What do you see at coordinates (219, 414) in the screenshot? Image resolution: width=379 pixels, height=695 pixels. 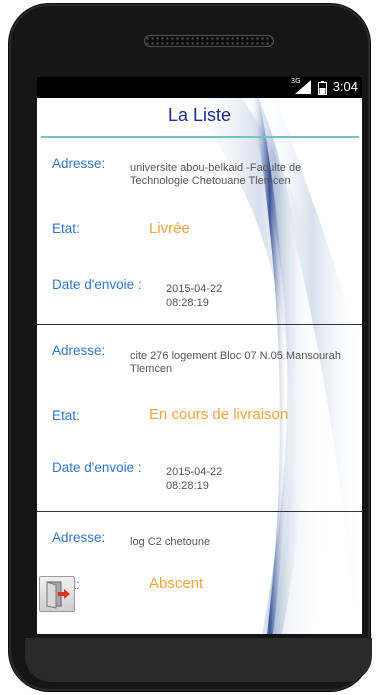 I see `state-value: En cours de livraison` at bounding box center [219, 414].